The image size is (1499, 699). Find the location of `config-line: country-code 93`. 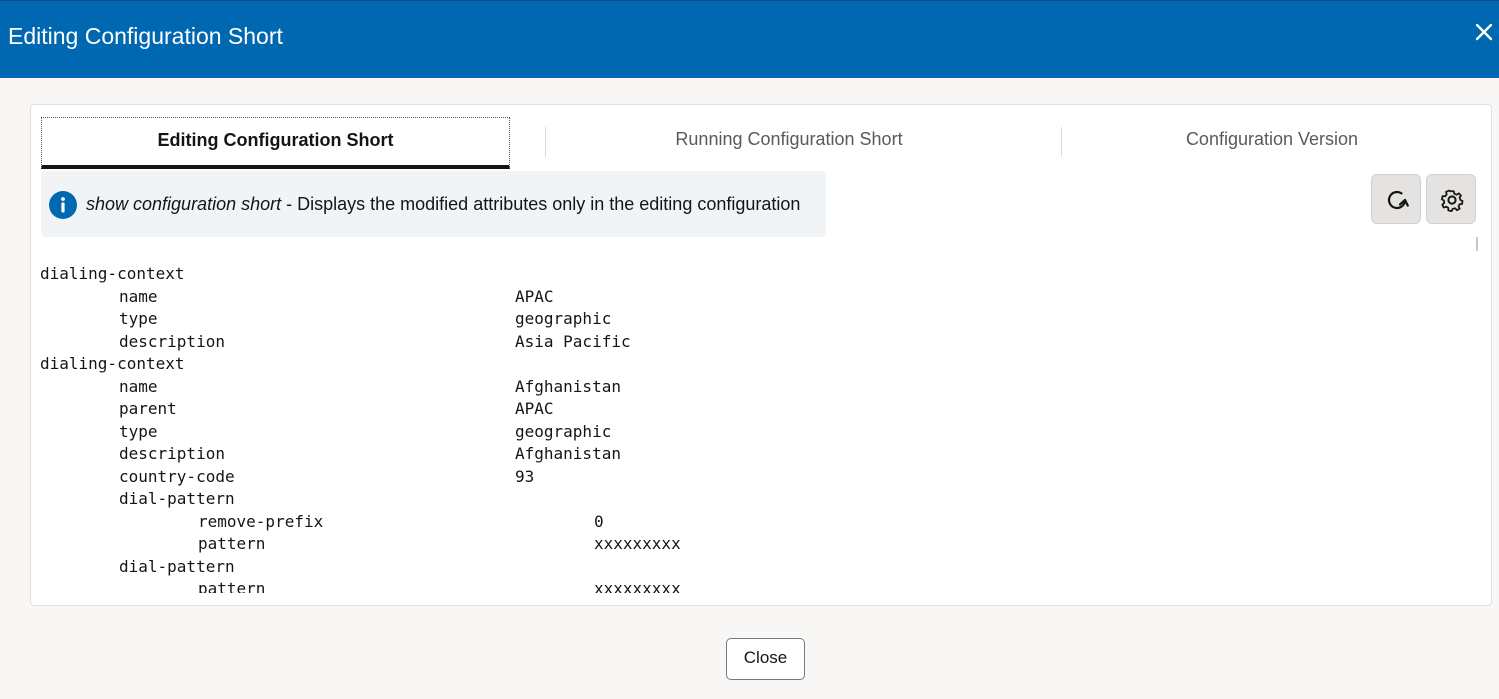

config-line: country-code 93 is located at coordinates (755, 477).